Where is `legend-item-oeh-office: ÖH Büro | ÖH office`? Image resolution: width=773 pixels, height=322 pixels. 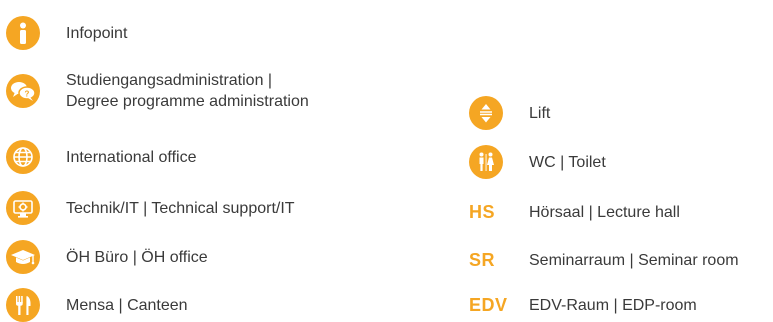
legend-item-oeh-office: ÖH Büro | ÖH office is located at coordinates (107, 257).